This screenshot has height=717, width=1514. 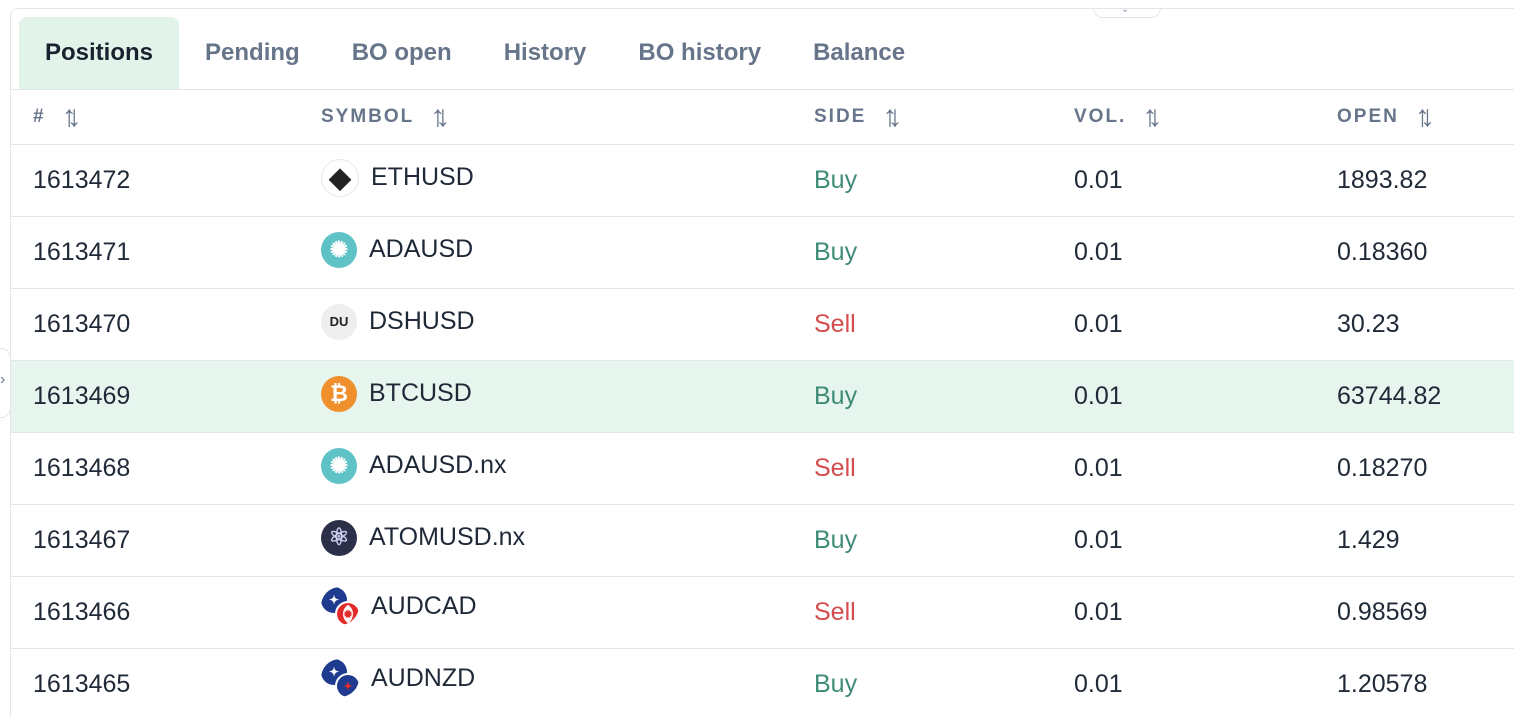 I want to click on bitcoin-icon: ₿, so click(x=339, y=394).